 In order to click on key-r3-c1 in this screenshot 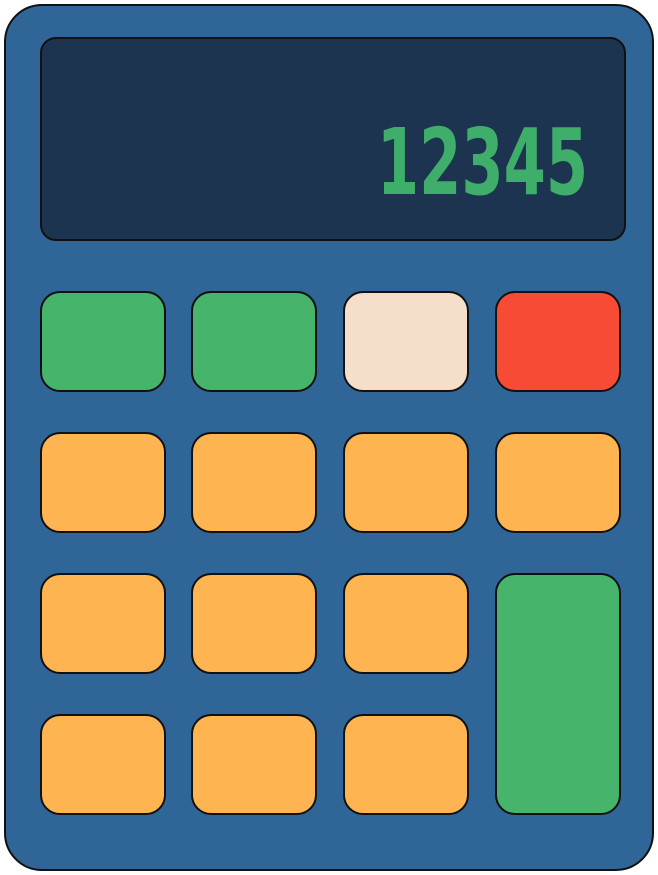, I will do `click(103, 623)`.